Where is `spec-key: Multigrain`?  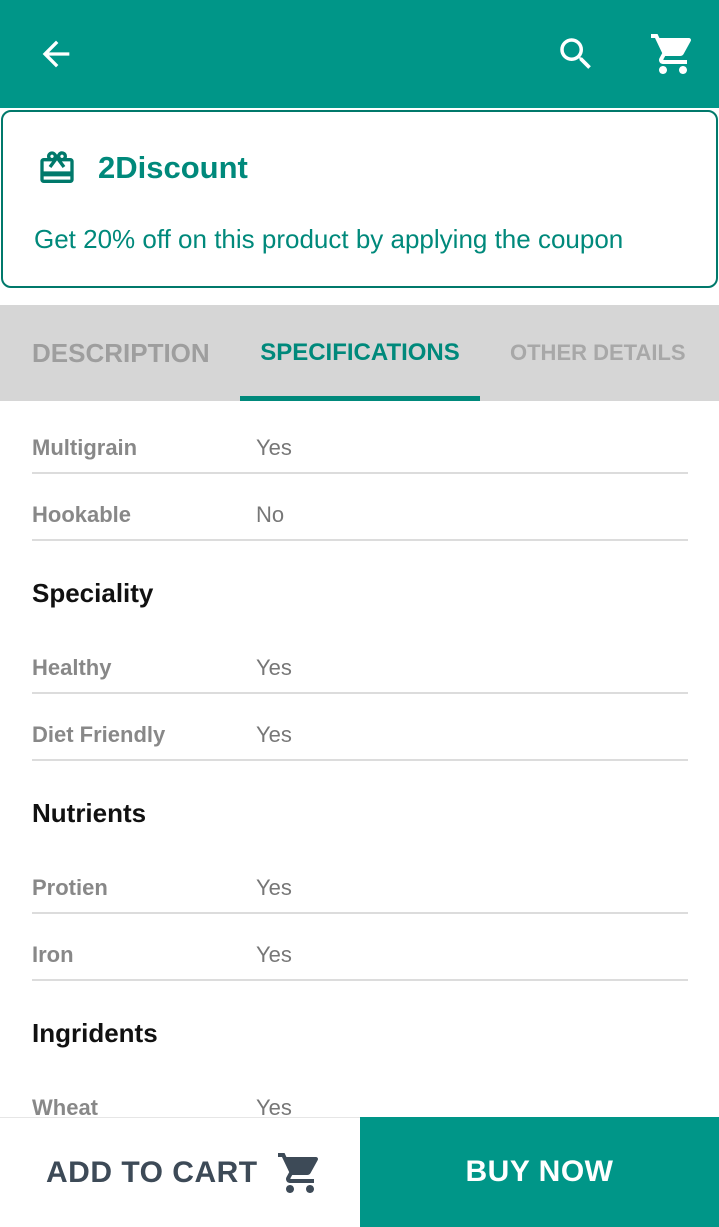
spec-key: Multigrain is located at coordinates (85, 447).